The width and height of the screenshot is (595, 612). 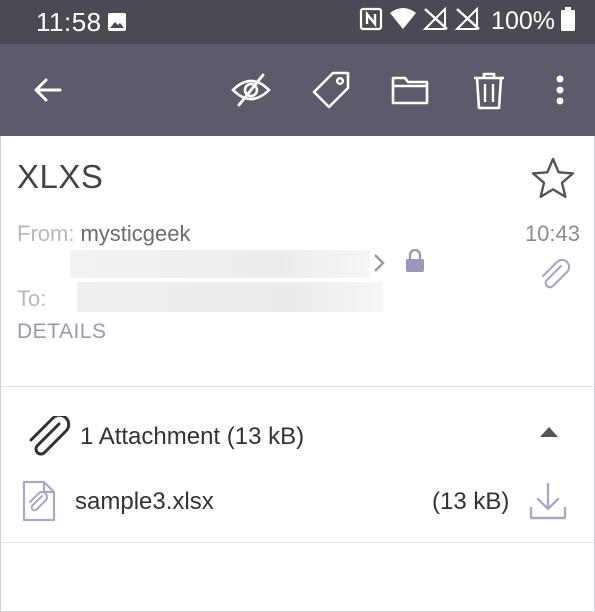 I want to click on battery-icon, so click(x=568, y=21).